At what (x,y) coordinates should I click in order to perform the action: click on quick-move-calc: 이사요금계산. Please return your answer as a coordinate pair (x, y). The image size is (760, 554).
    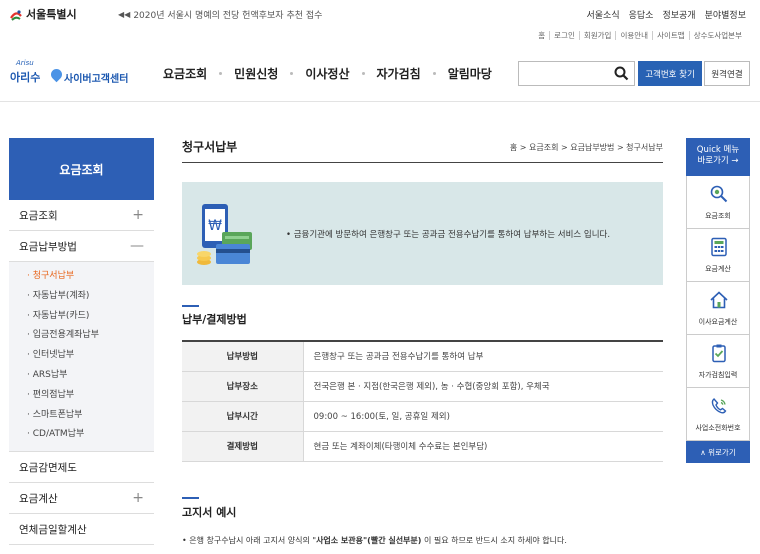
    Looking at the image, I should click on (718, 308).